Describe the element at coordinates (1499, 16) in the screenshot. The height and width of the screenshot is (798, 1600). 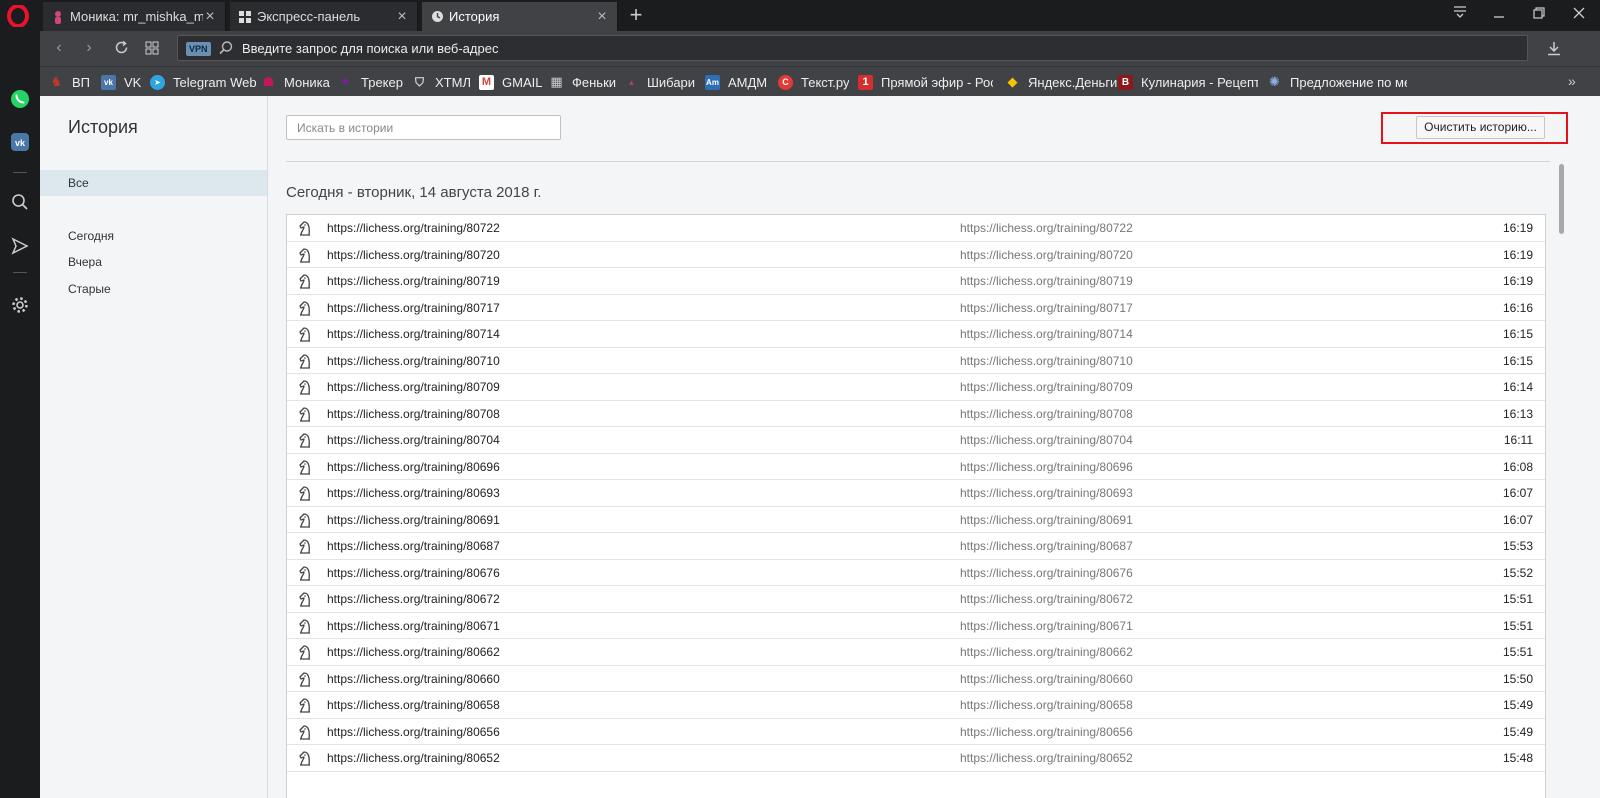
I see `minimize-icon` at that location.